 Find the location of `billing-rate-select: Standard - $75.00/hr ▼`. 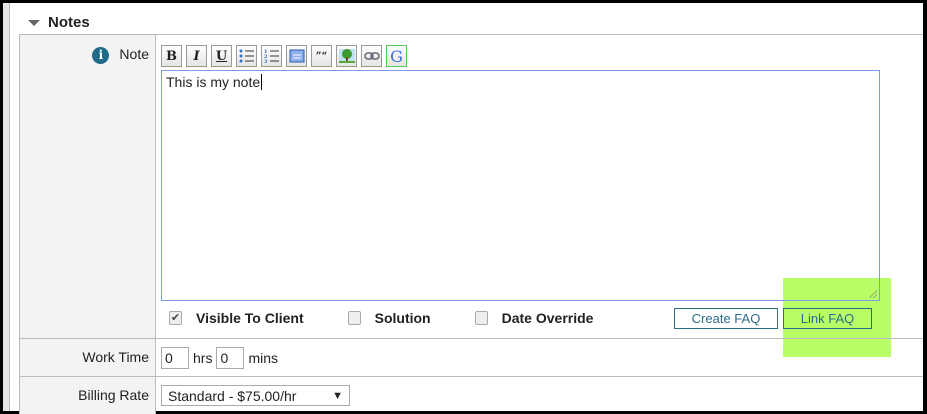

billing-rate-select: Standard - $75.00/hr ▼ is located at coordinates (255, 395).